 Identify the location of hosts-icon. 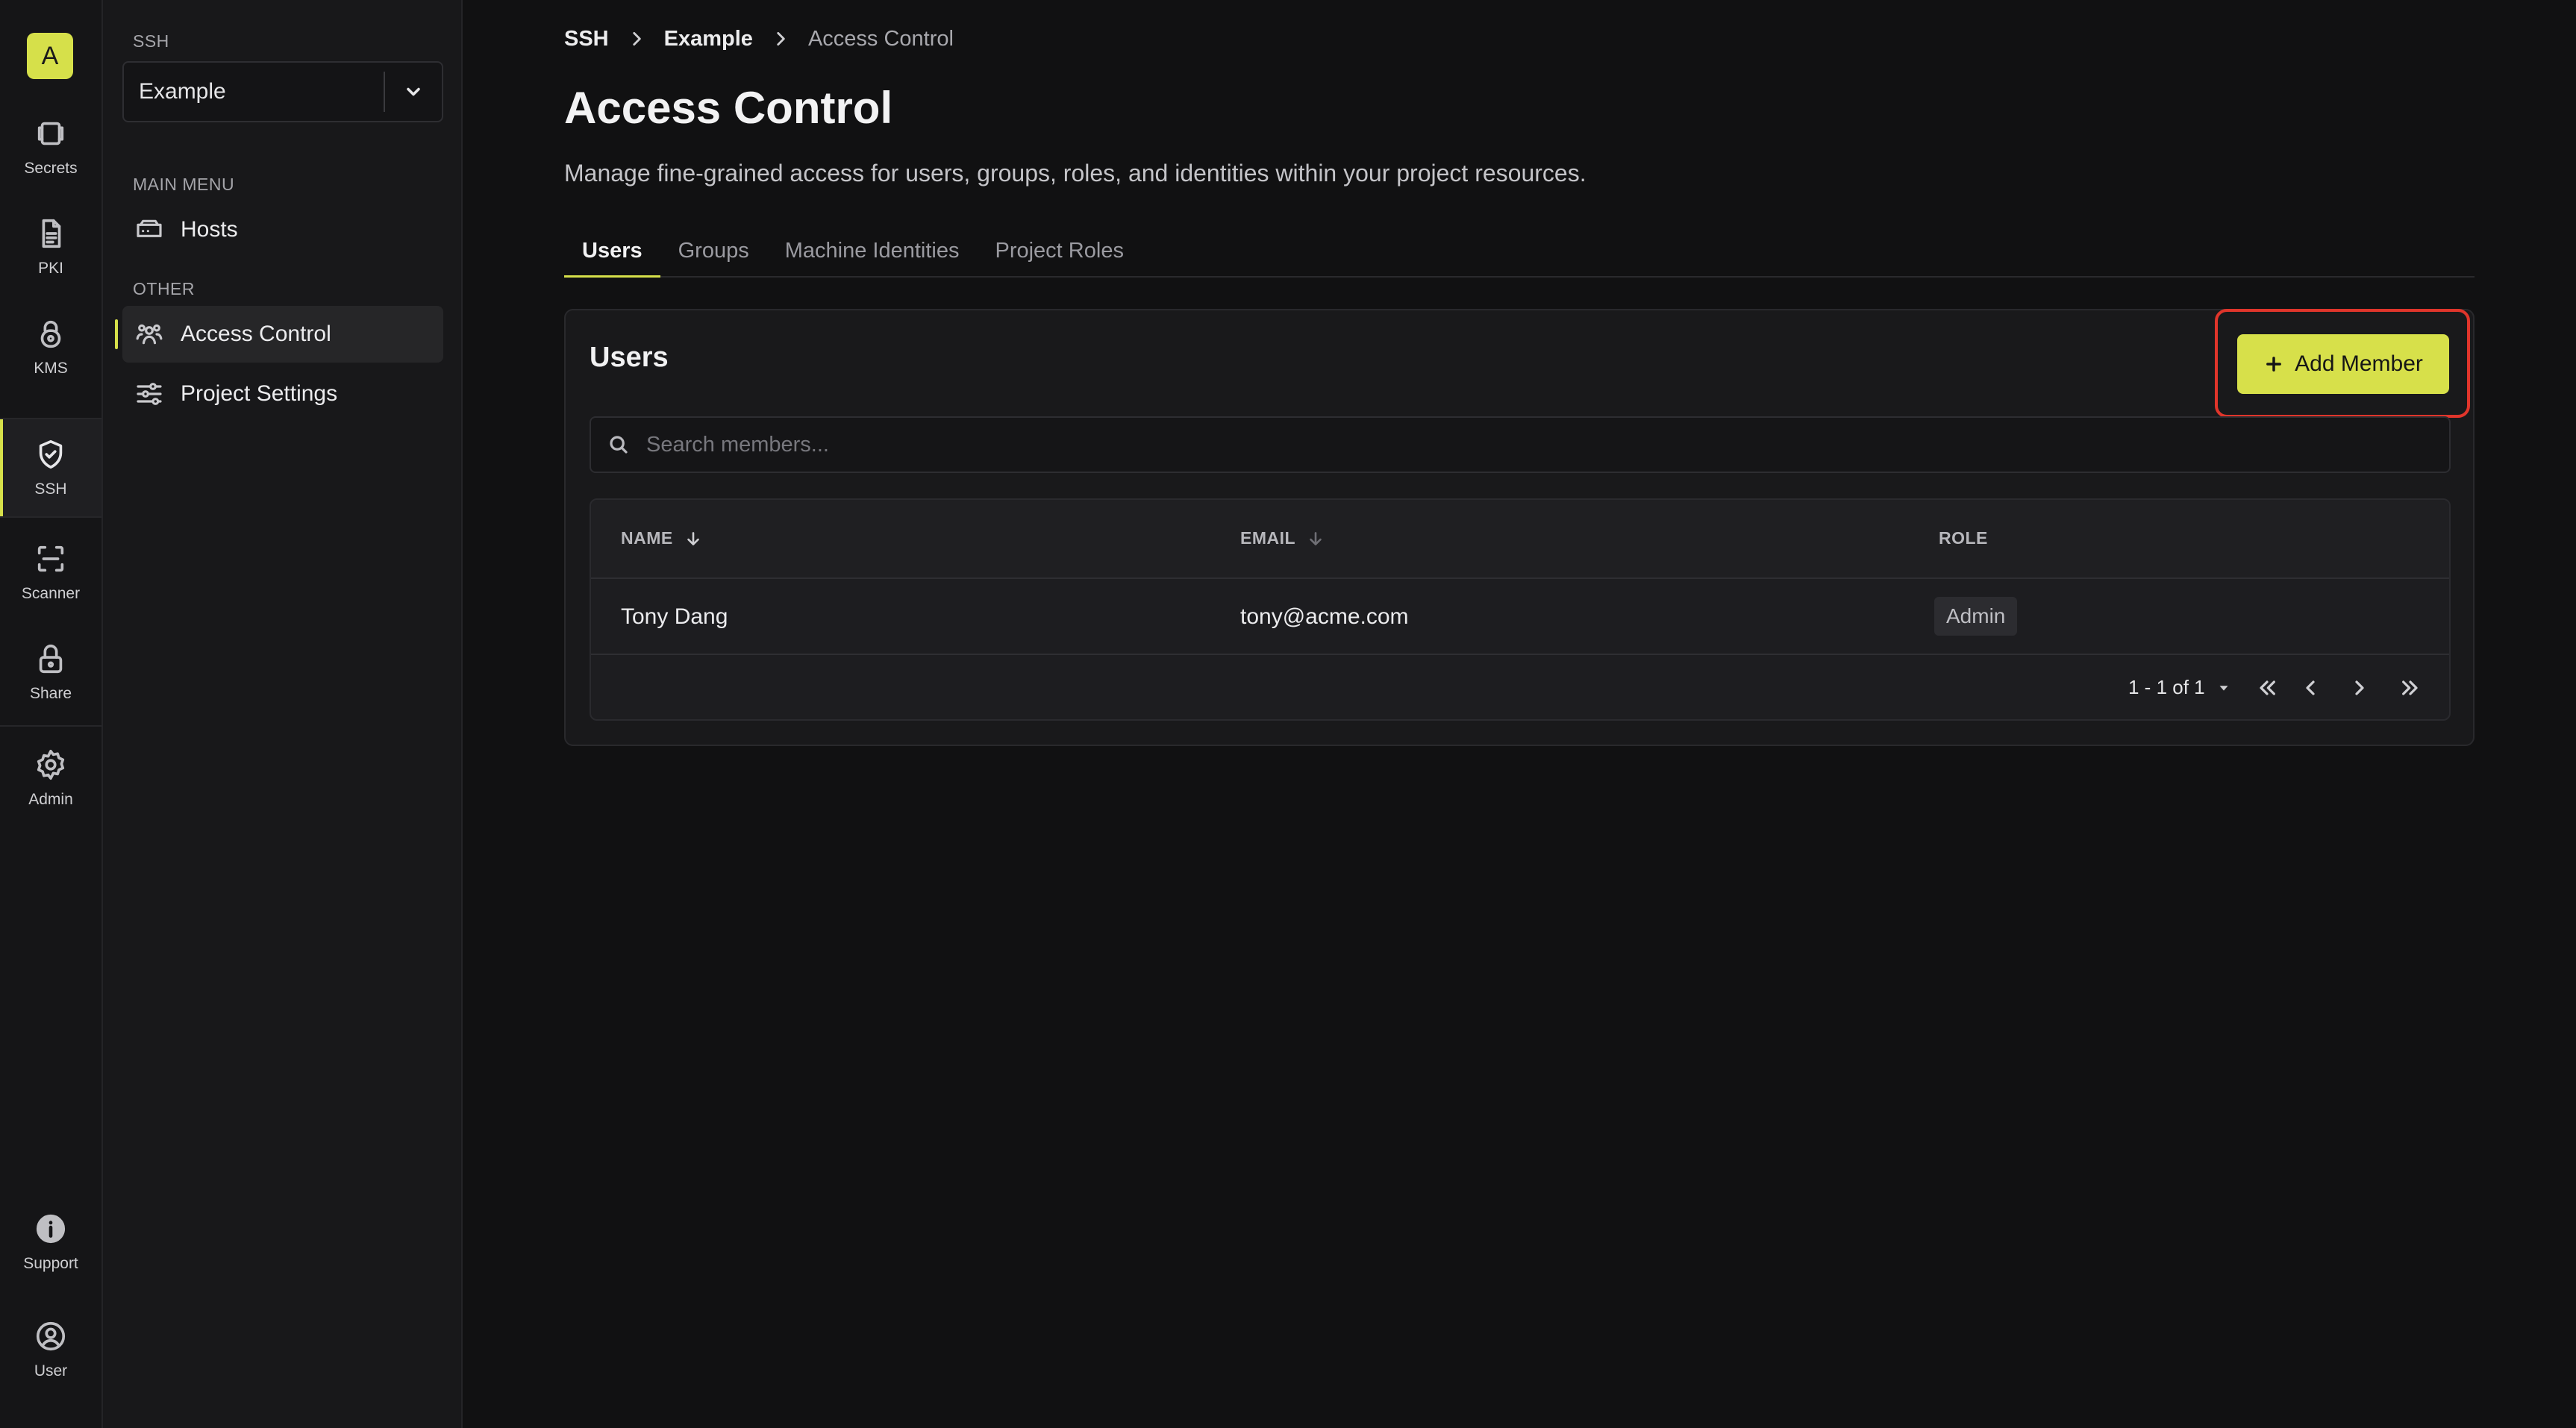
(149, 228).